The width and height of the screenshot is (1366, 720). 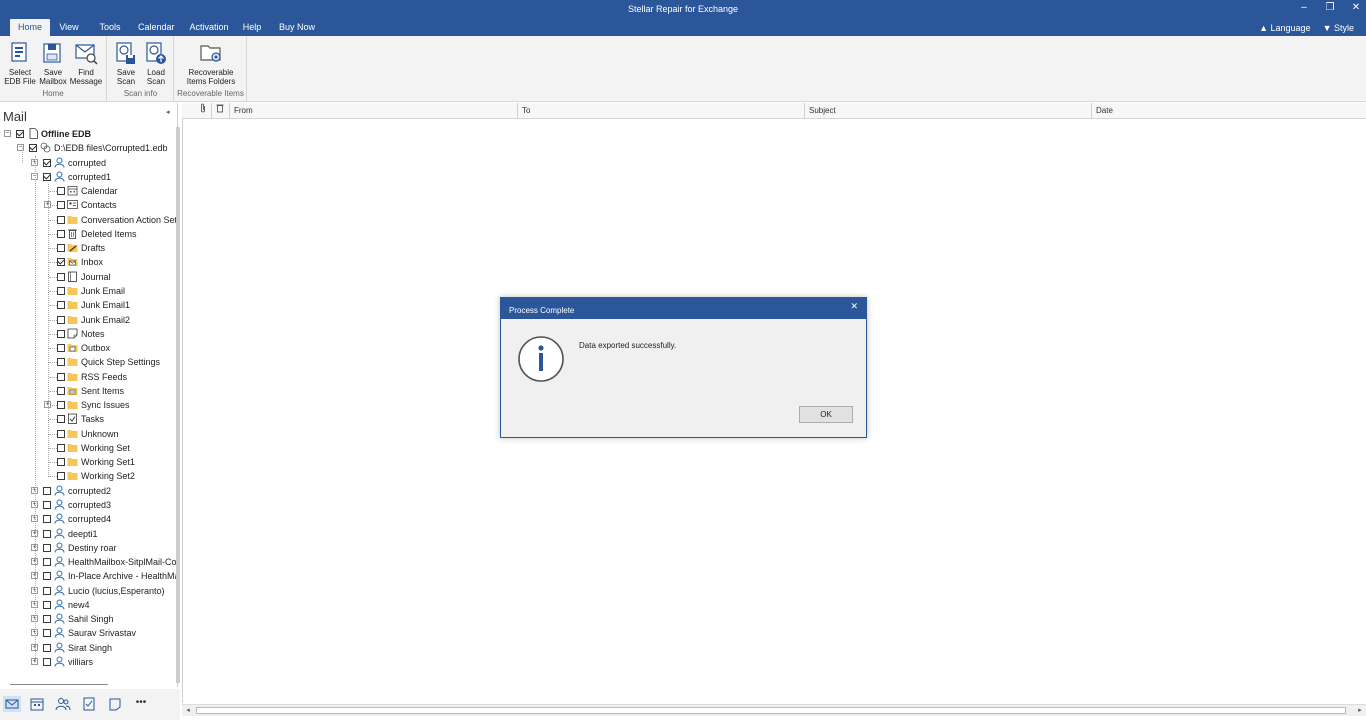 I want to click on mailbox-saurav-srivastav: + Saurav Srivastav, so click(x=88, y=633).